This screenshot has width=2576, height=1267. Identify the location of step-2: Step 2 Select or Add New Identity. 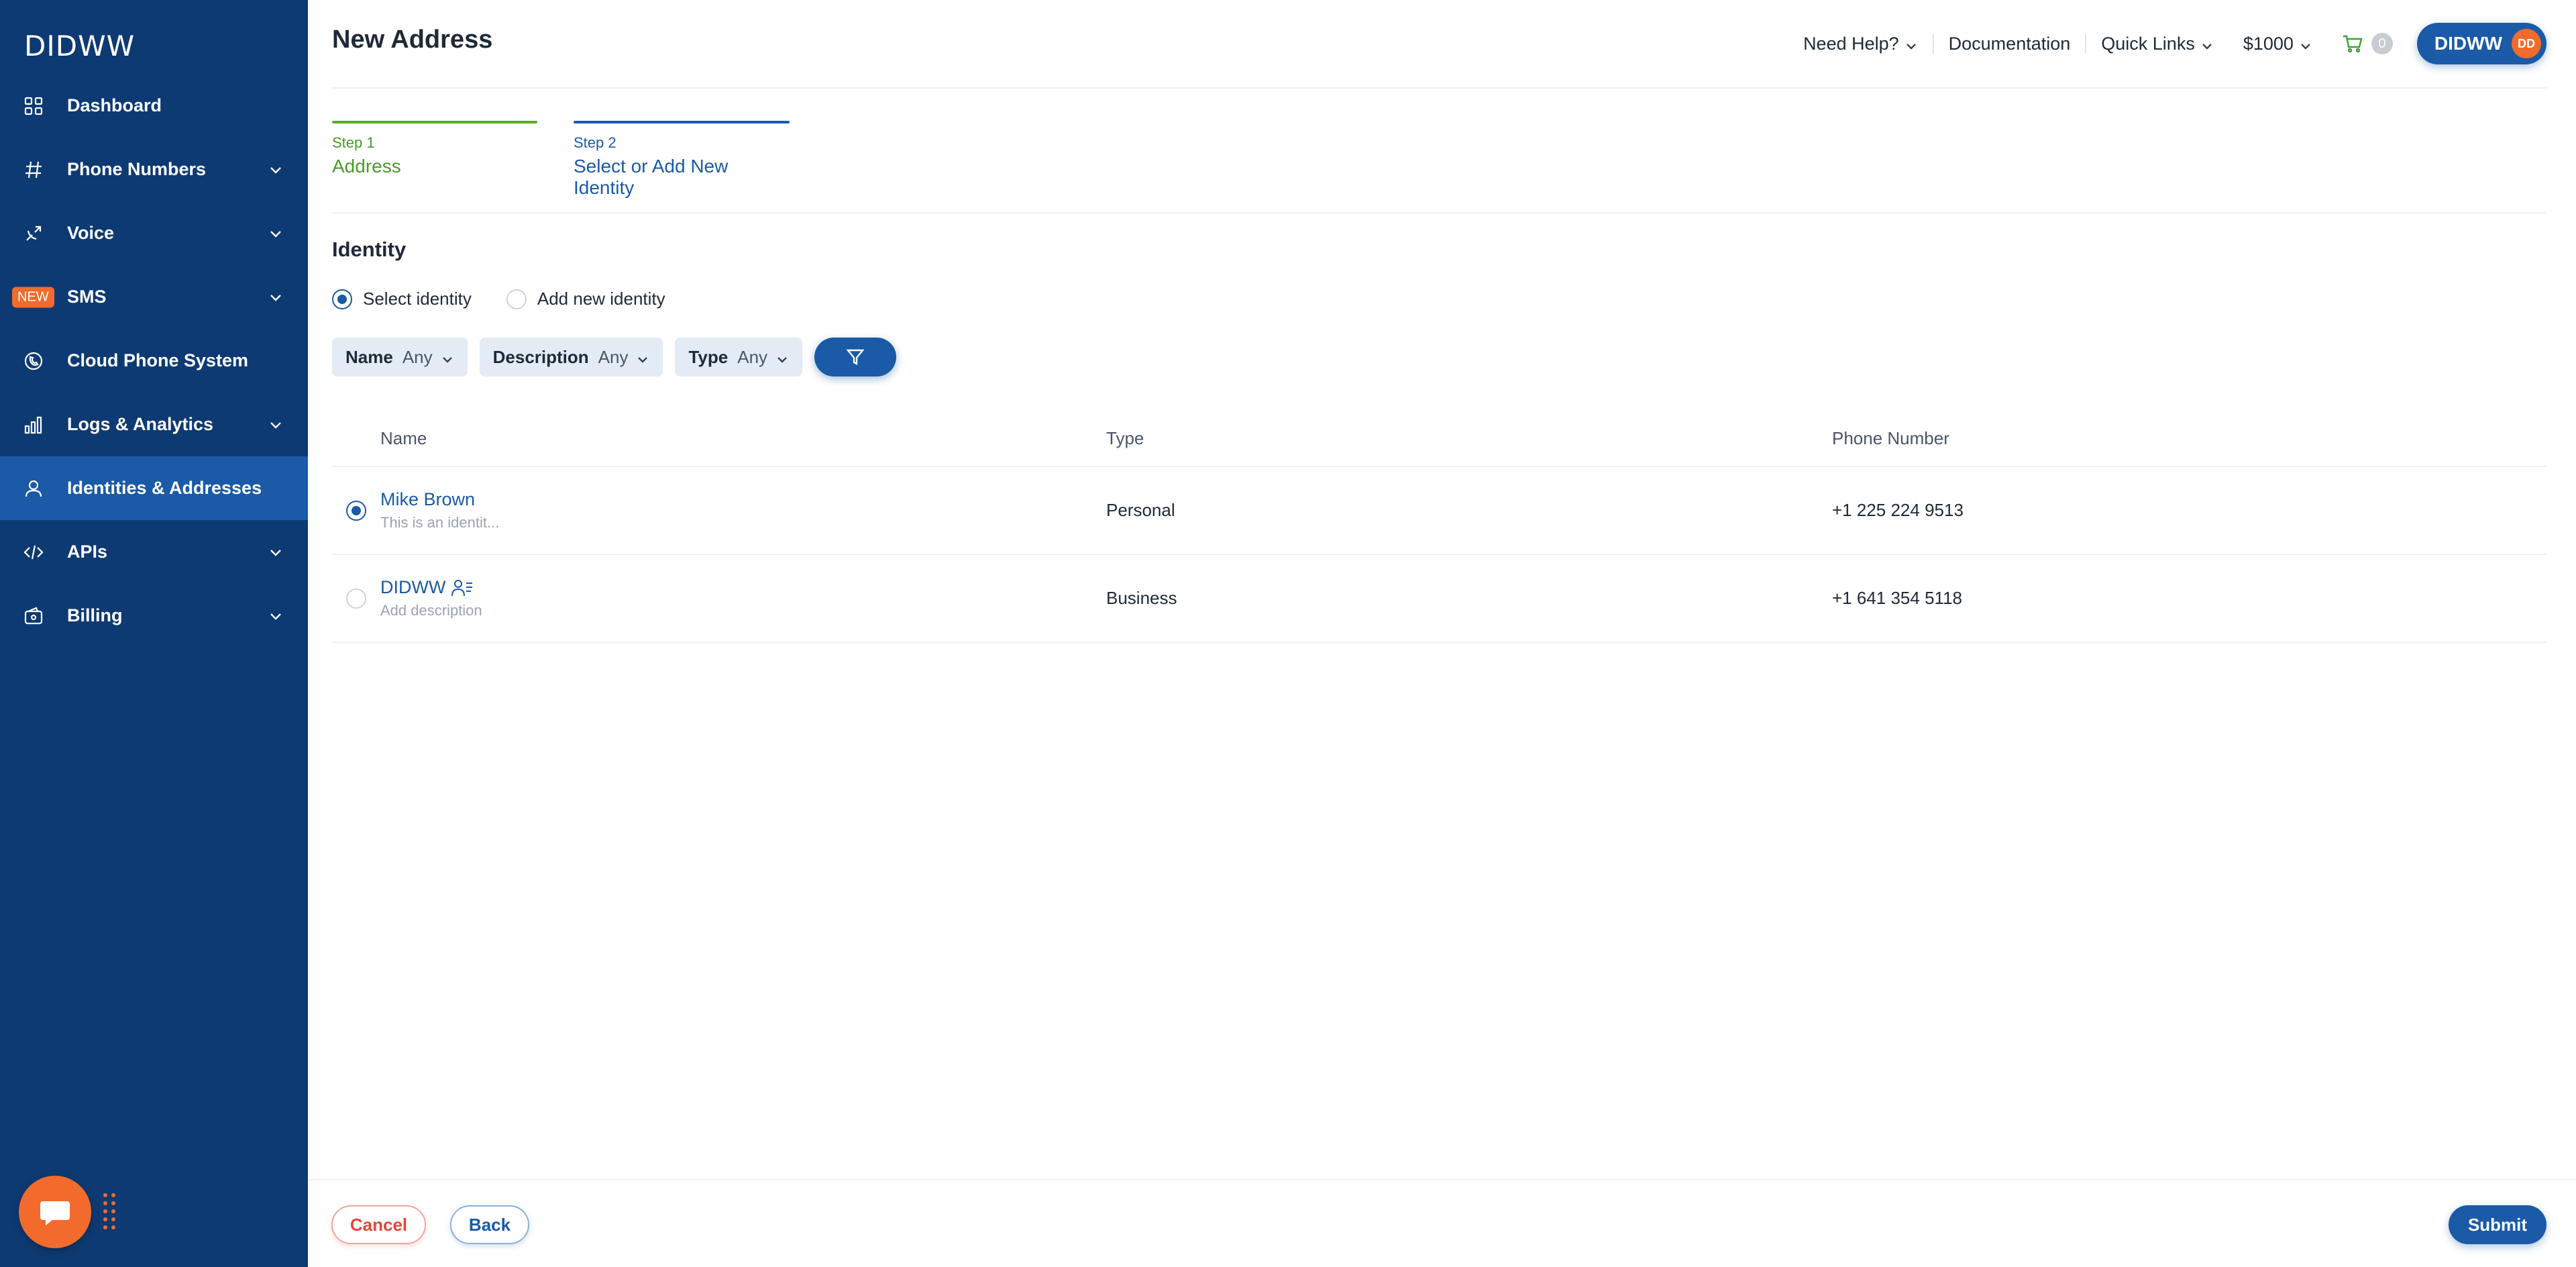
(682, 160).